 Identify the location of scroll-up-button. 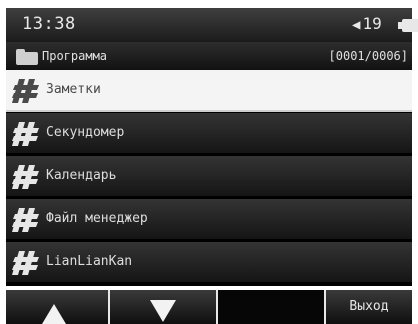
(57, 307).